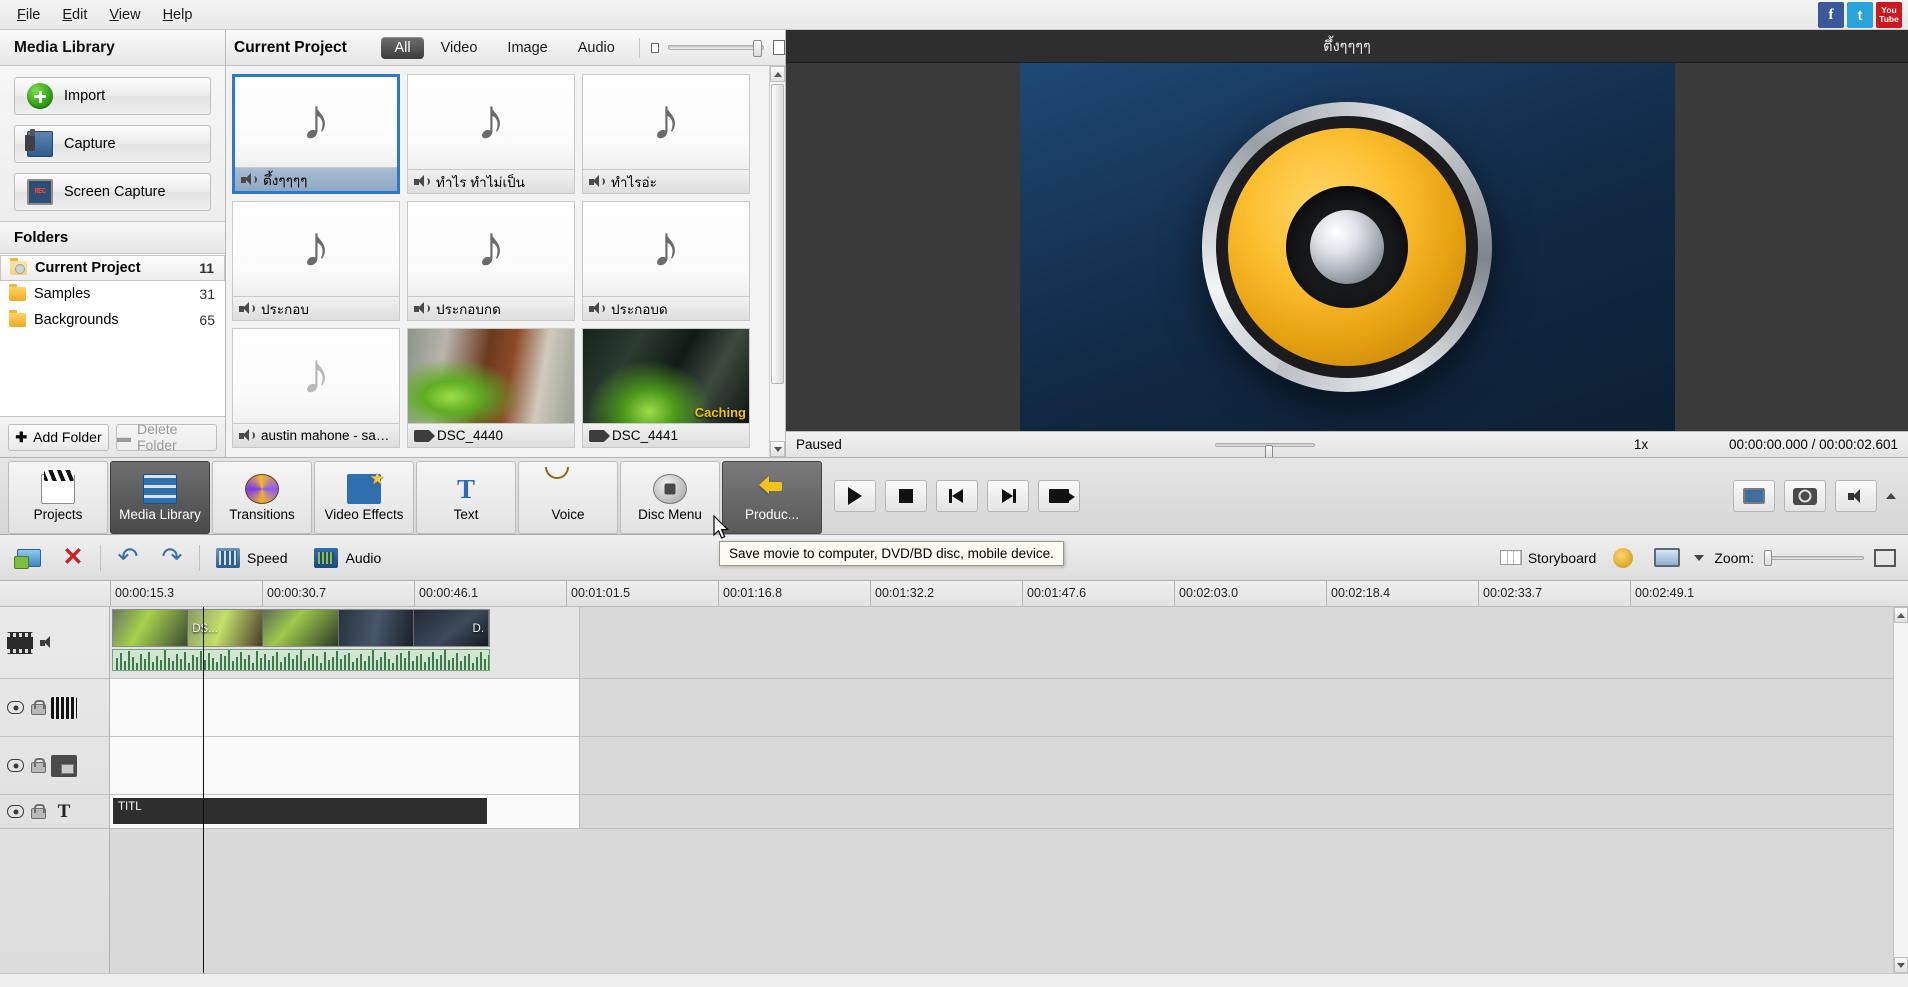  I want to click on play-button, so click(855, 496).